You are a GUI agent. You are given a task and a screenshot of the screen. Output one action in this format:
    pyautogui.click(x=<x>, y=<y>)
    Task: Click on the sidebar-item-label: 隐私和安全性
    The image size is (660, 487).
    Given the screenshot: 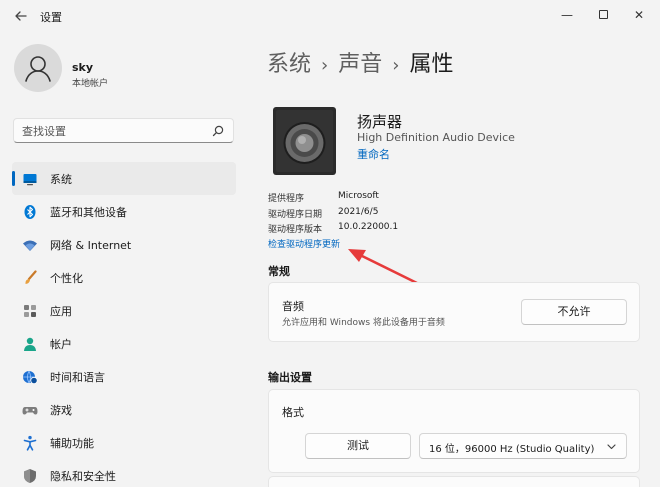 What is the action you would take?
    pyautogui.click(x=83, y=476)
    